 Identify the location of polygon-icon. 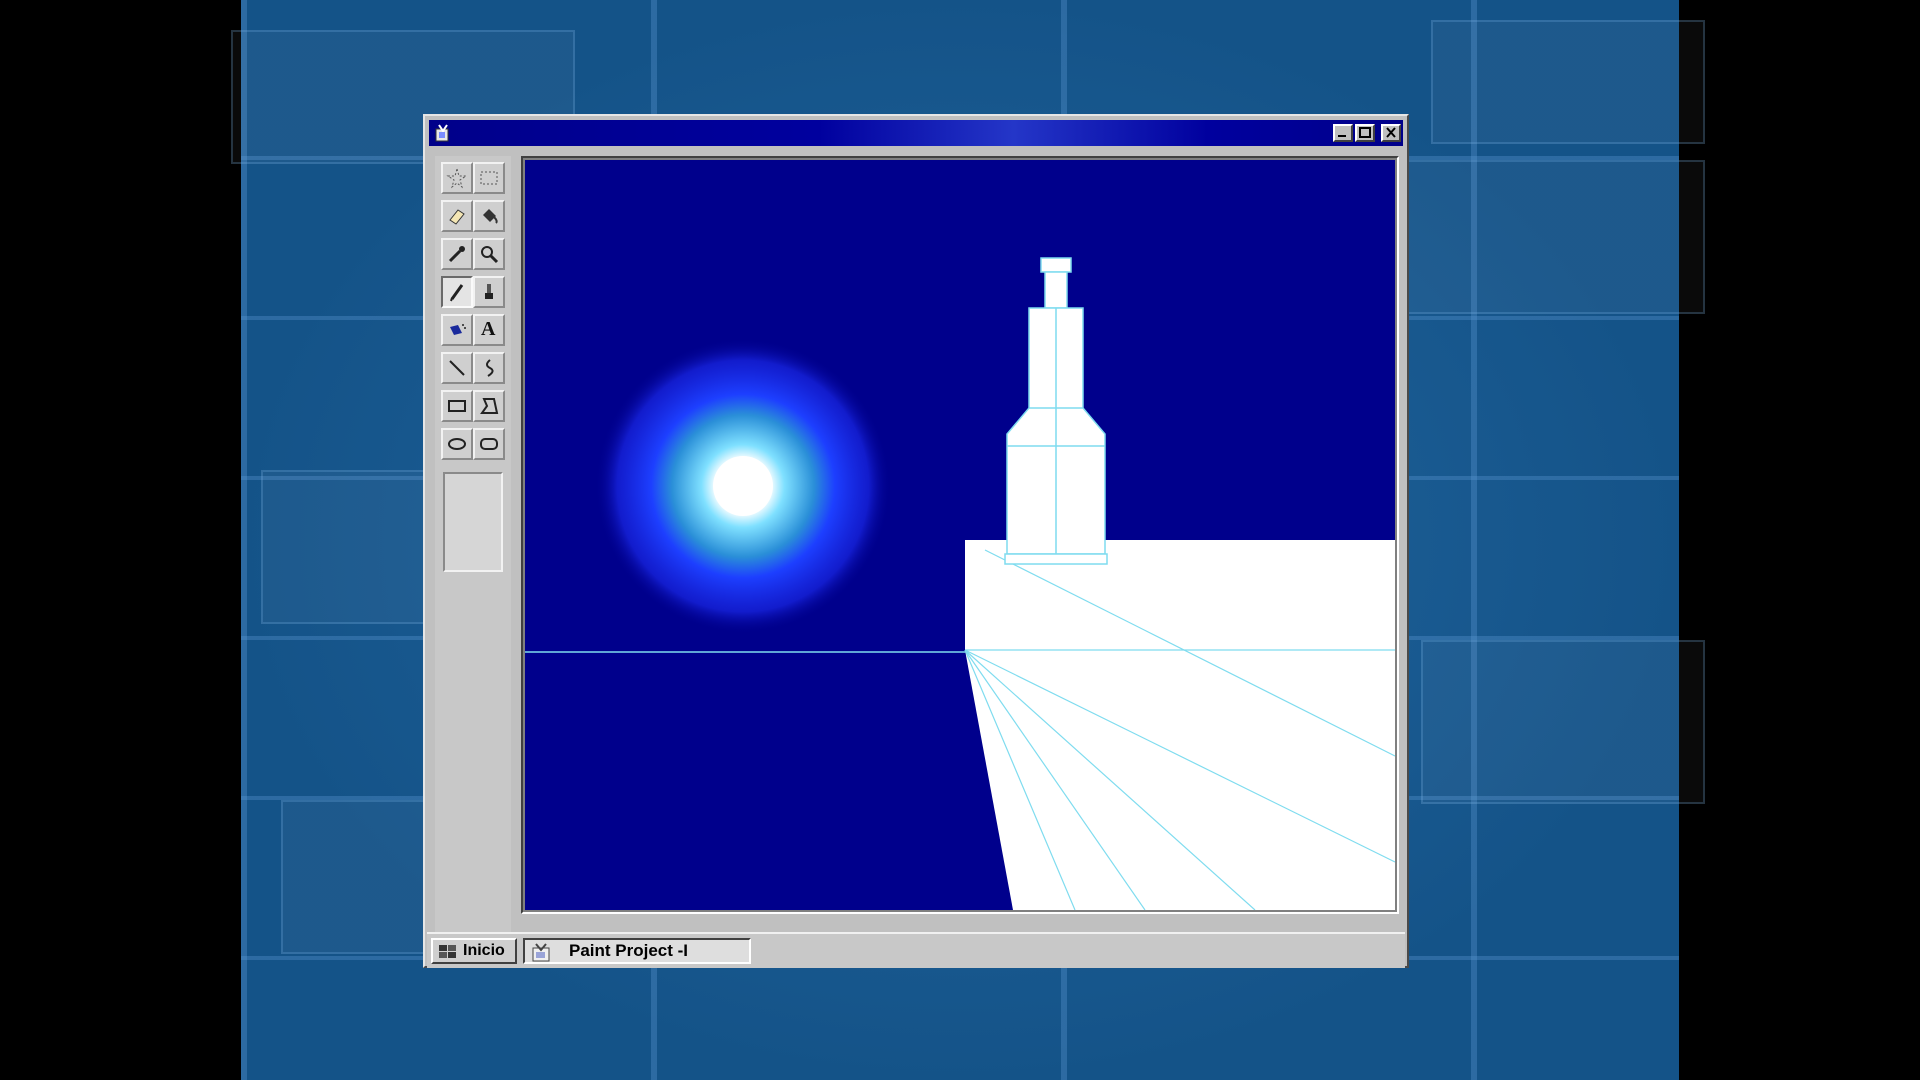
(489, 406).